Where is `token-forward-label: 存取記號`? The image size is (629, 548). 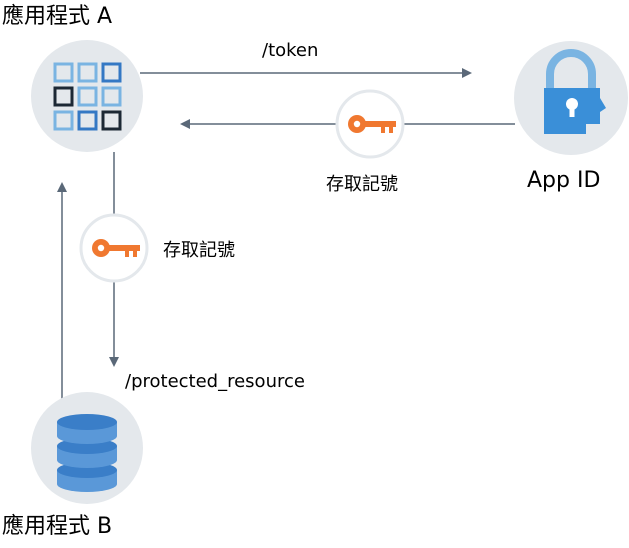
token-forward-label: 存取記號 is located at coordinates (199, 250).